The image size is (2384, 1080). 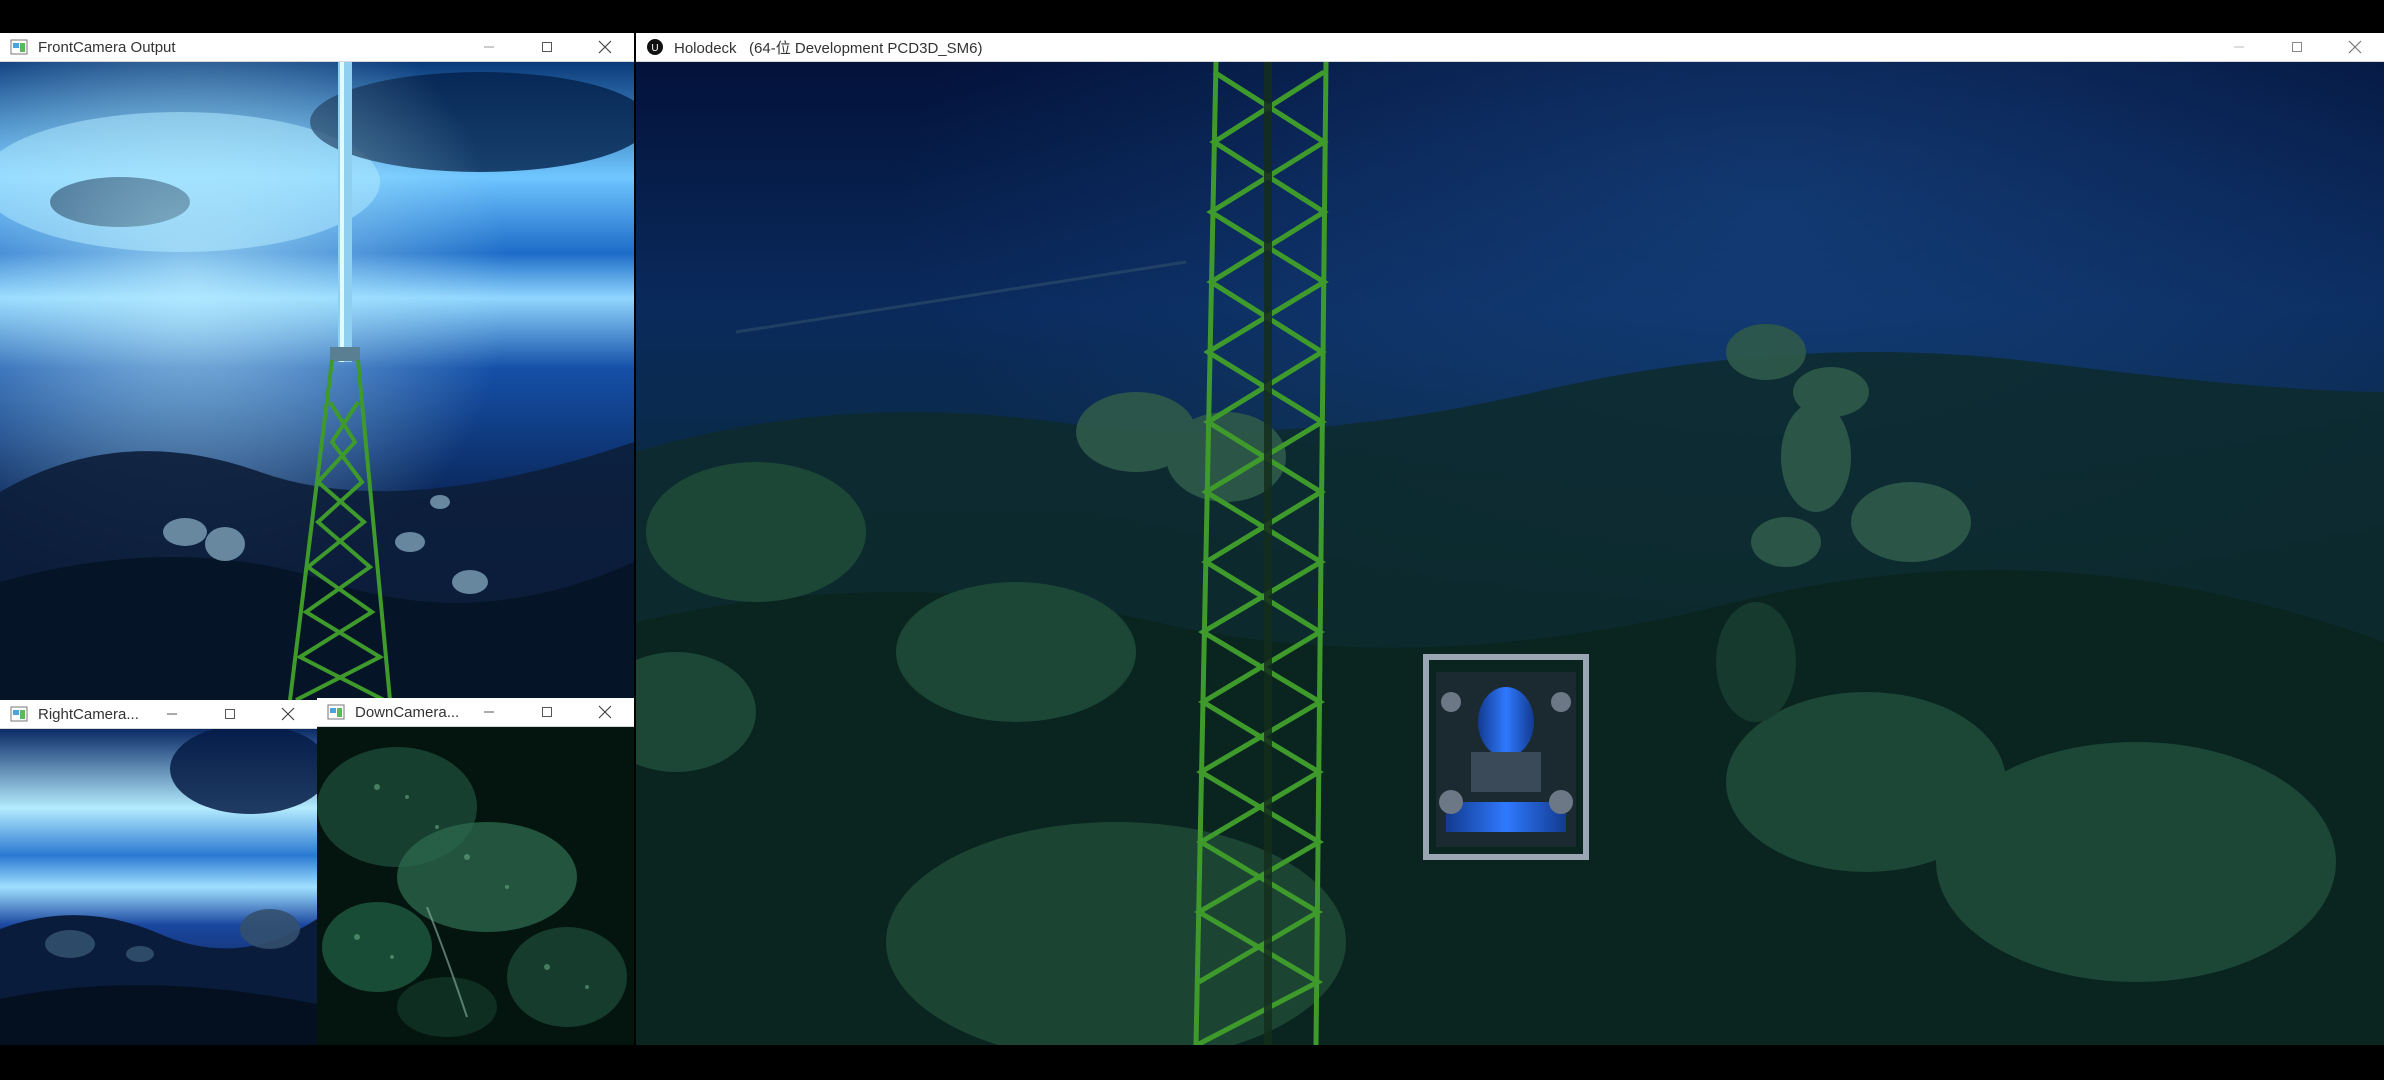 I want to click on front-camera-titlebar: FrontCamera Output, so click(x=317, y=47).